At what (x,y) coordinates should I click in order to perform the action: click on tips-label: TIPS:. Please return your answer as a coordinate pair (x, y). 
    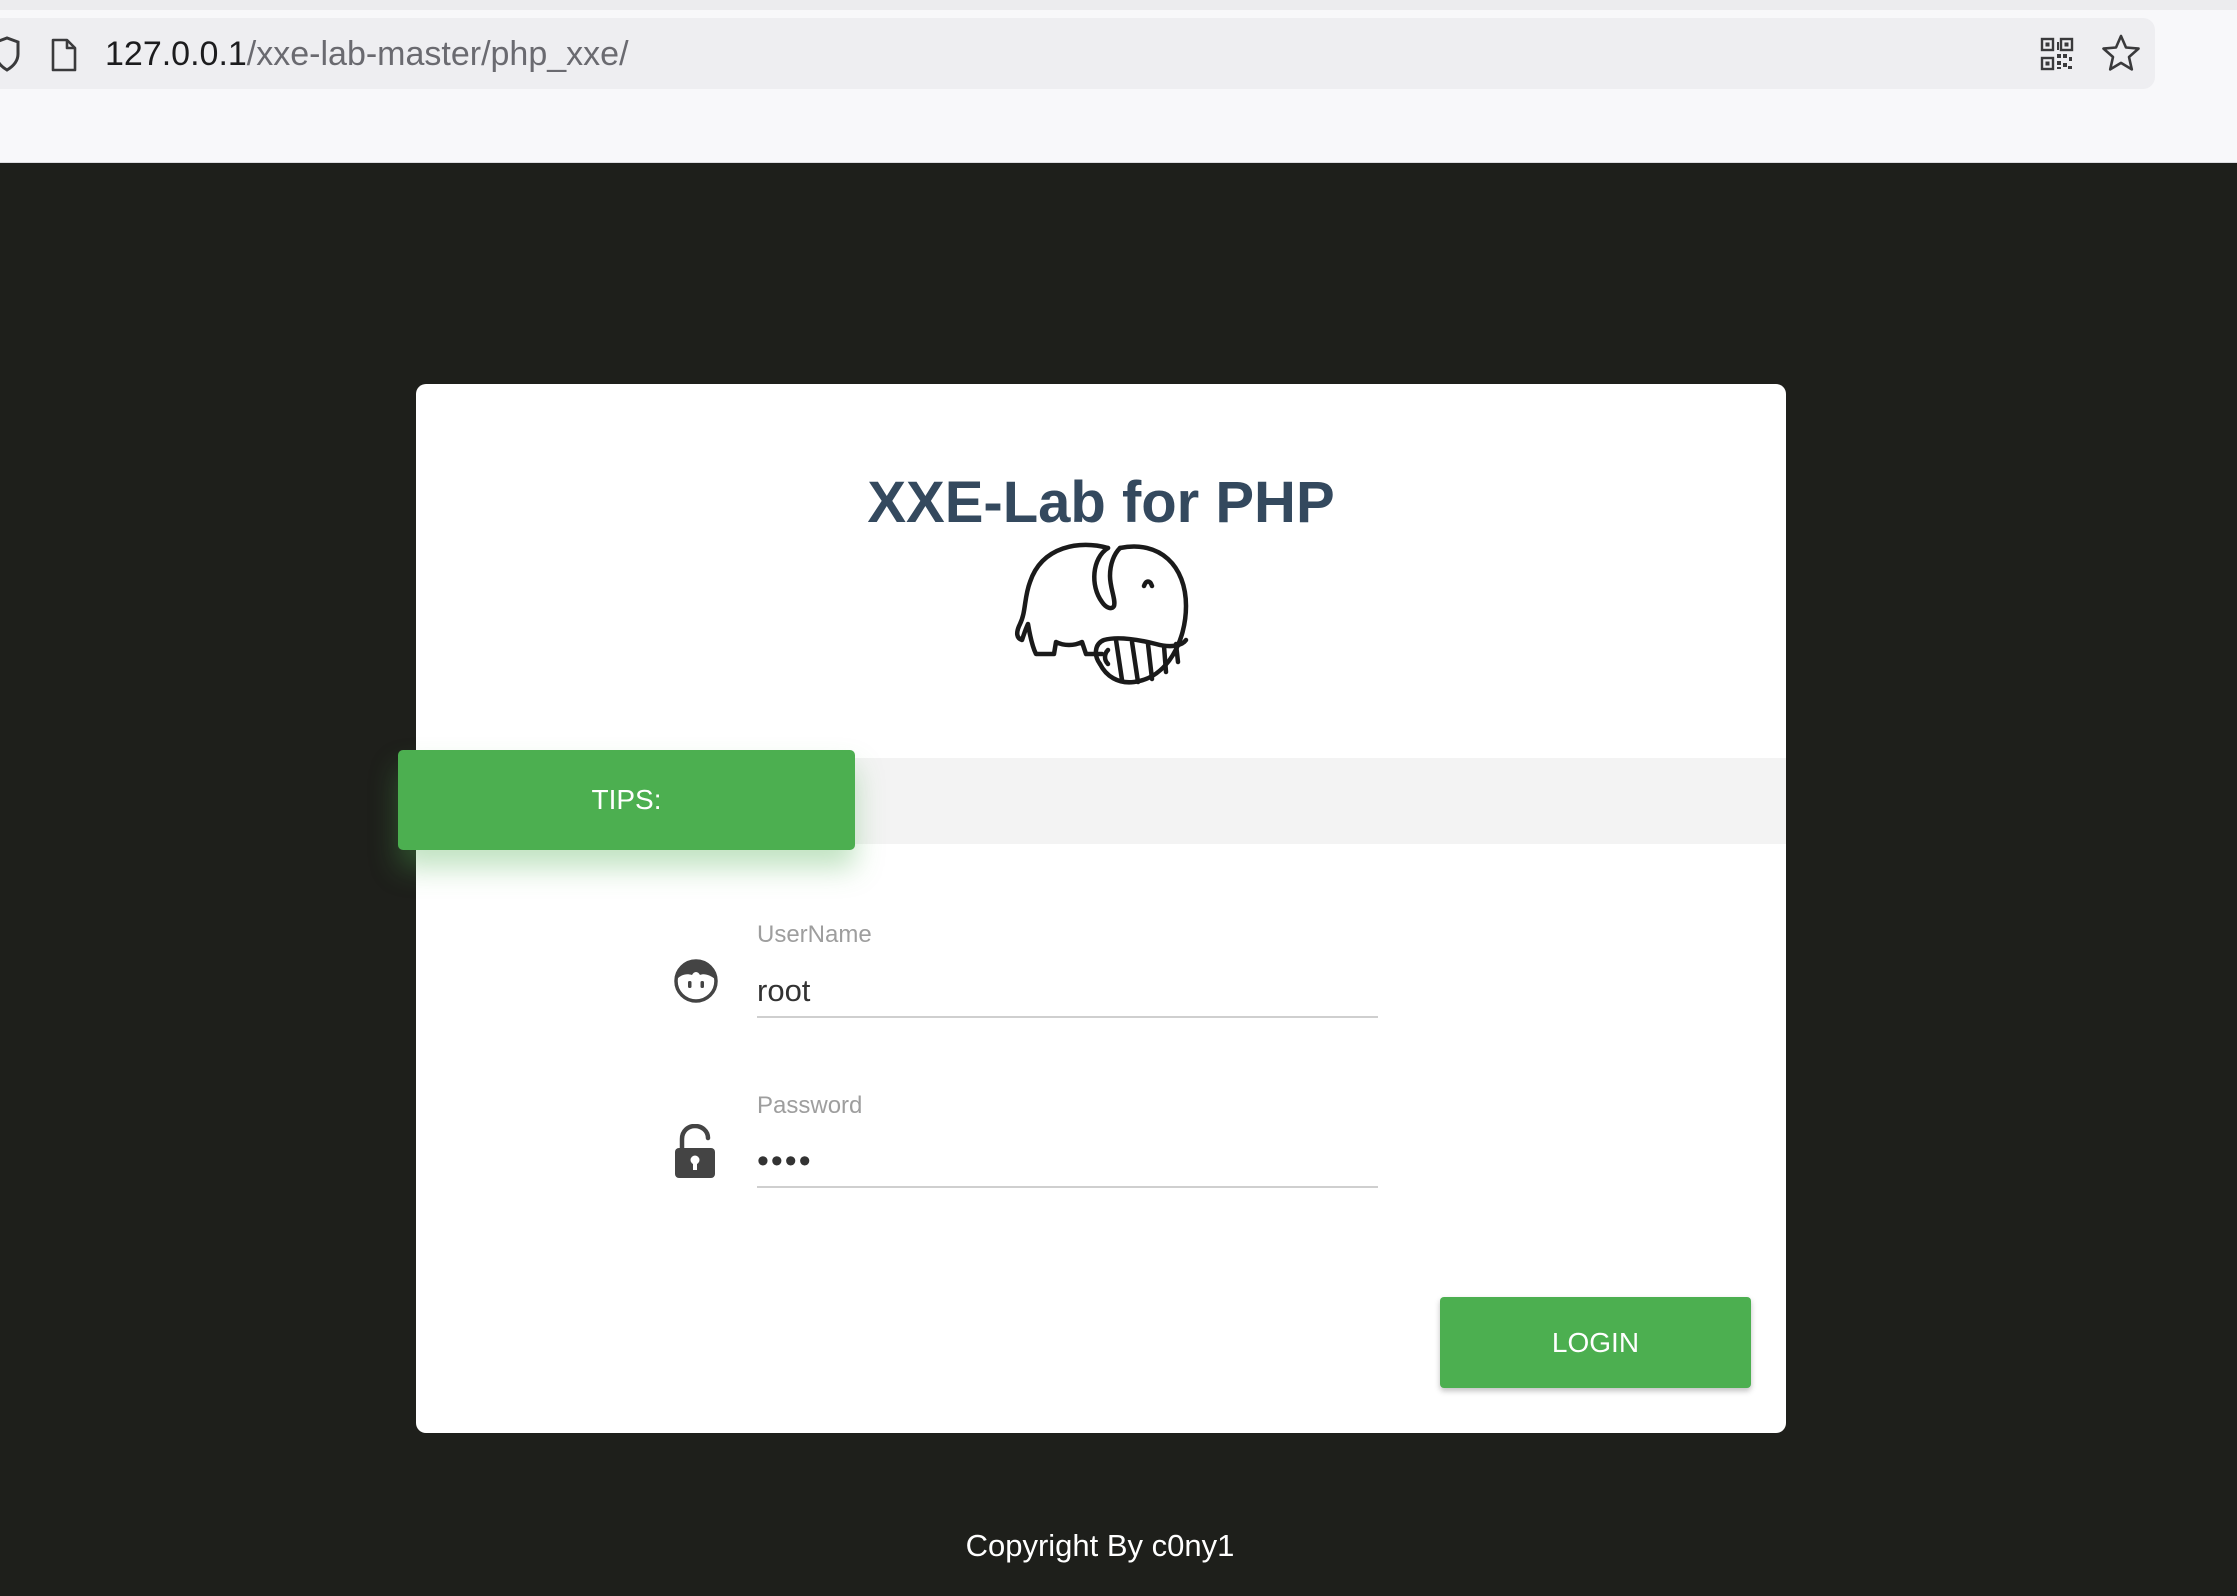
    Looking at the image, I should click on (626, 800).